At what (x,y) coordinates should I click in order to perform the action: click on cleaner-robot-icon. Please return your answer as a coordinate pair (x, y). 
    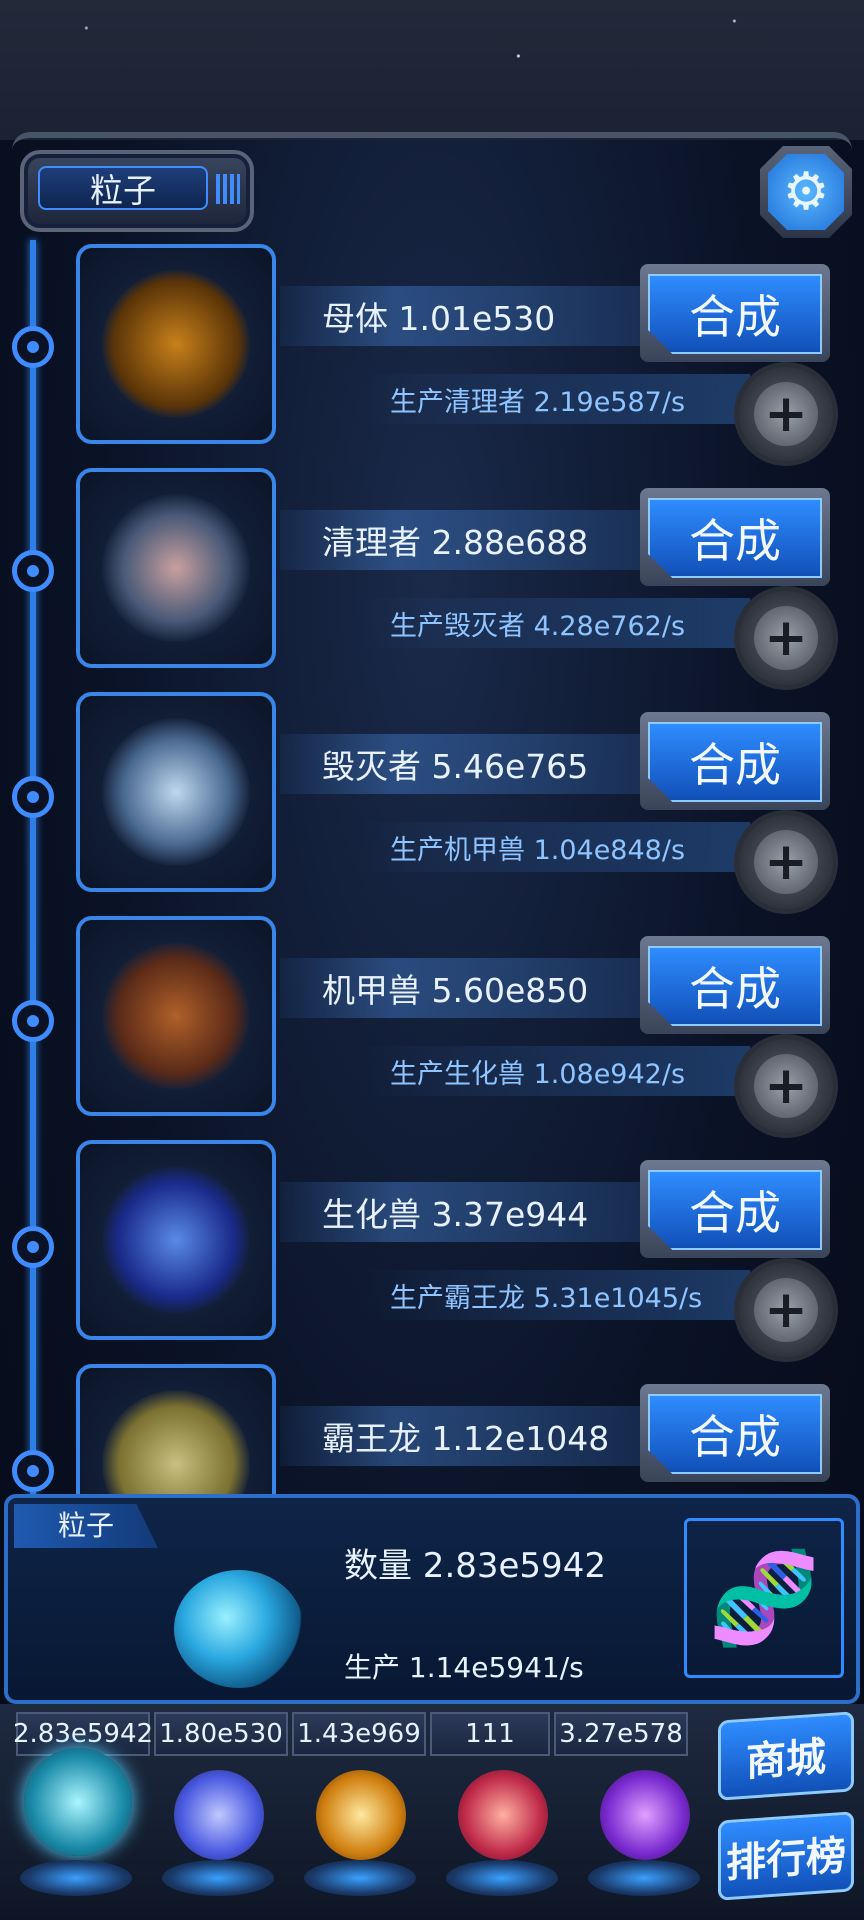
    Looking at the image, I should click on (176, 568).